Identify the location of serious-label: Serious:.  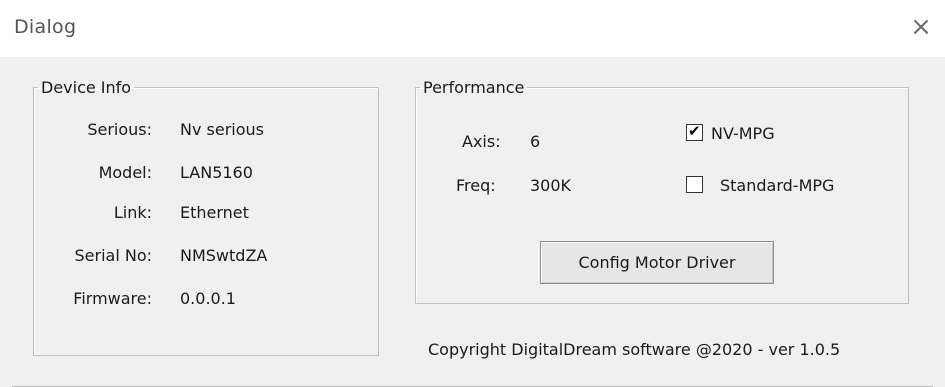
(119, 129).